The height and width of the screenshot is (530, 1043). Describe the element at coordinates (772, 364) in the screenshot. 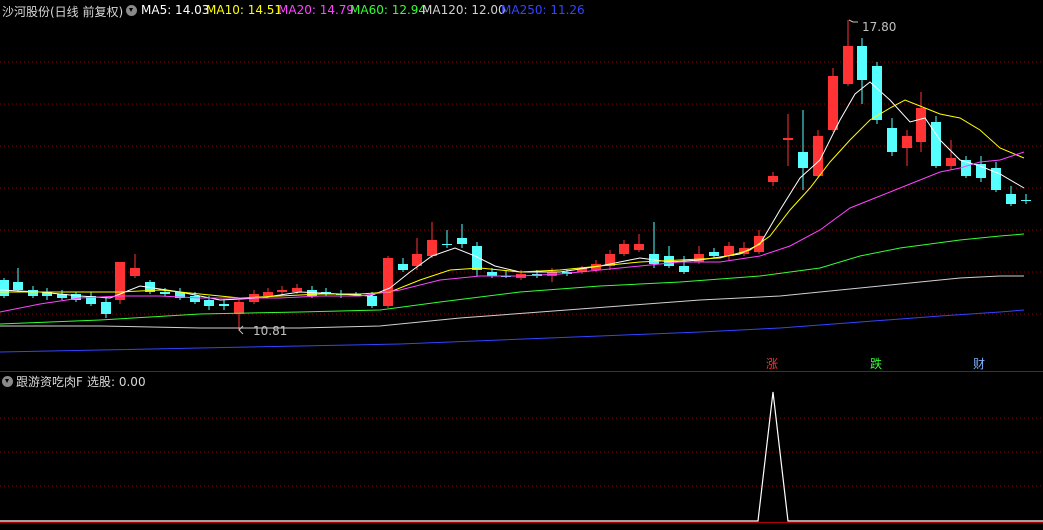

I see `zhang-badge: 涨` at that location.